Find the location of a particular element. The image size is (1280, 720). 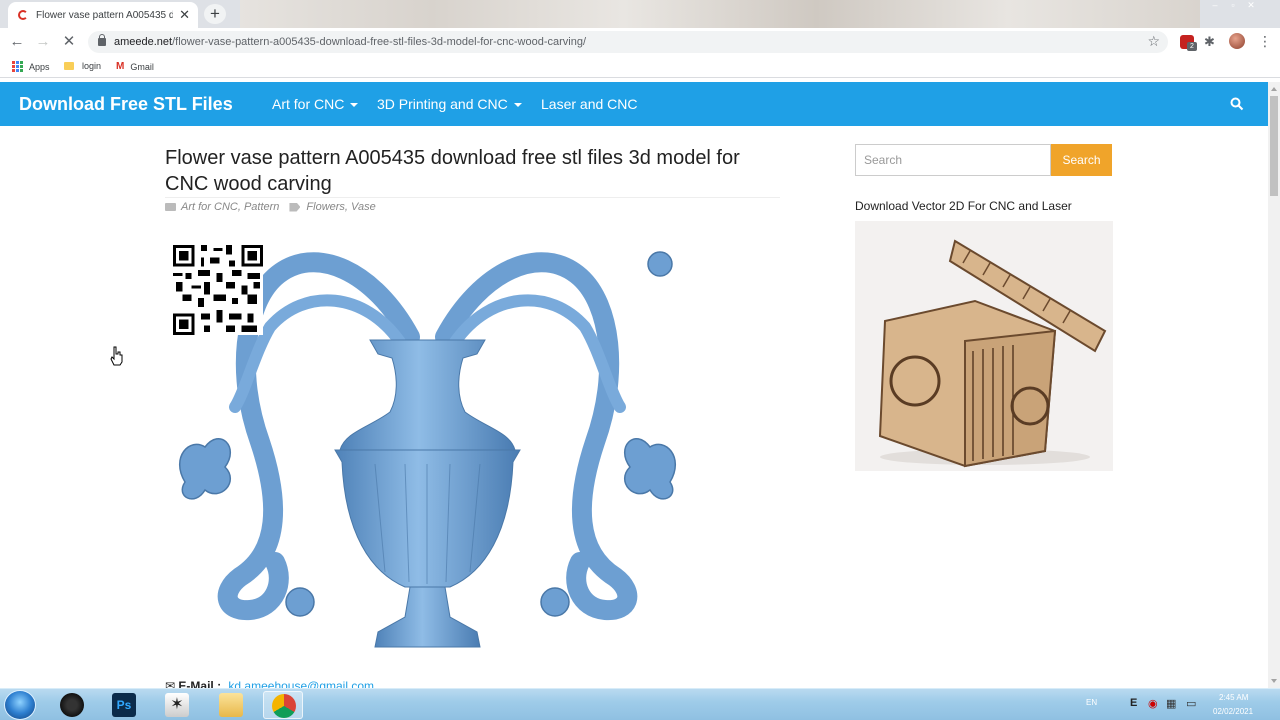

zbrush-taskbar-button: ✶ is located at coordinates (177, 705).